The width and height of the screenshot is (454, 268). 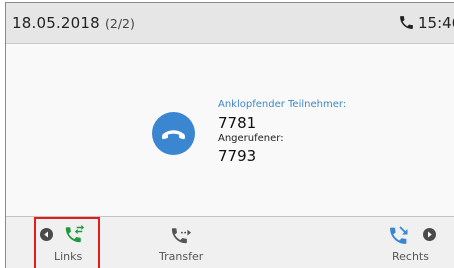 I want to click on hangup-button, so click(x=173, y=133).